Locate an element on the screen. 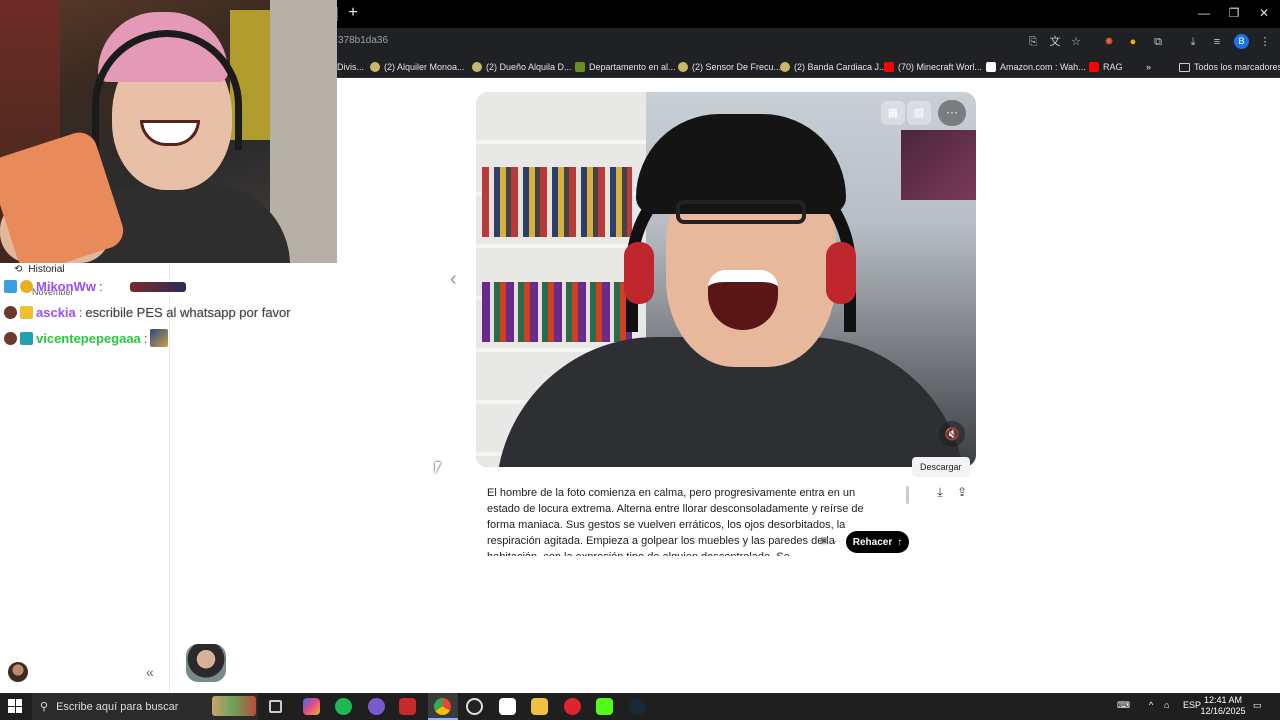 Image resolution: width=1280 pixels, height=720 pixels. more-bookmarks-button: » is located at coordinates (1148, 67).